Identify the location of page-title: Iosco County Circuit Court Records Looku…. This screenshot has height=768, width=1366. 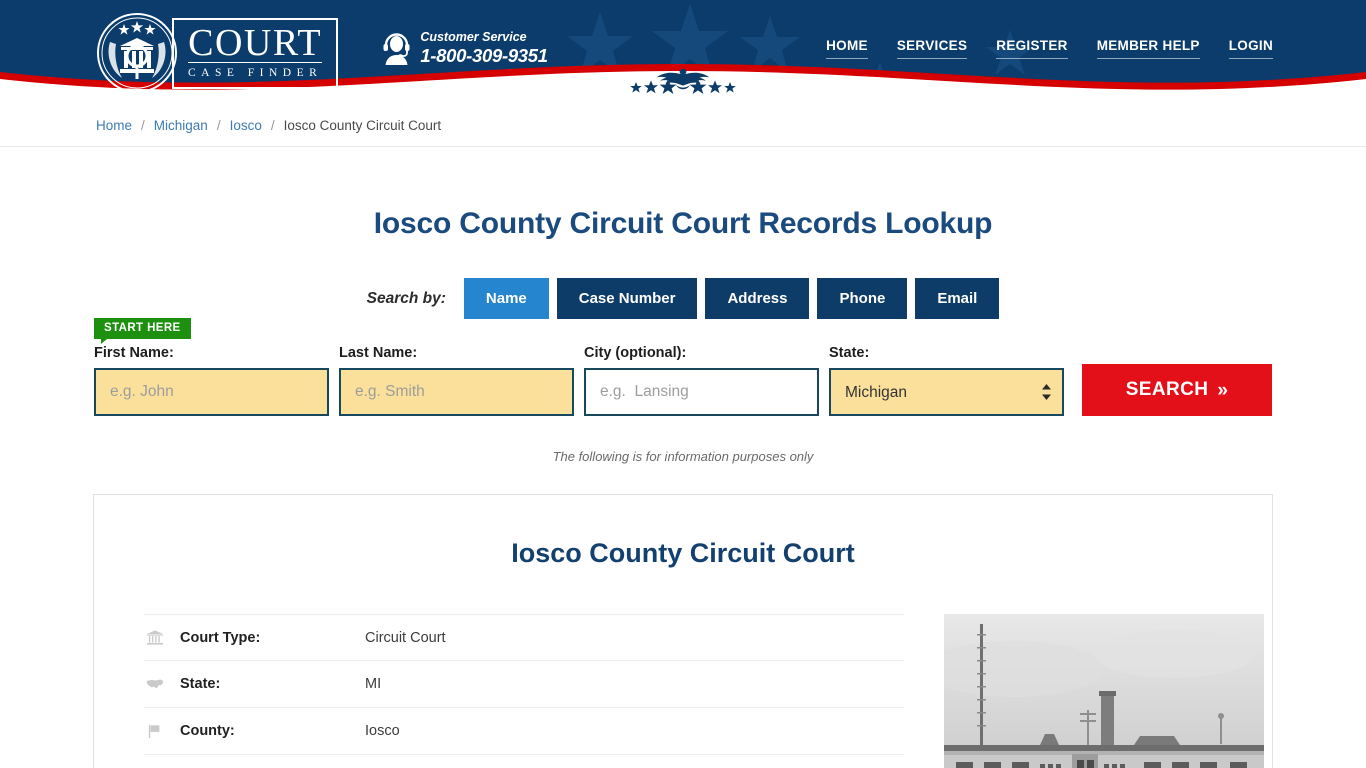
(683, 223).